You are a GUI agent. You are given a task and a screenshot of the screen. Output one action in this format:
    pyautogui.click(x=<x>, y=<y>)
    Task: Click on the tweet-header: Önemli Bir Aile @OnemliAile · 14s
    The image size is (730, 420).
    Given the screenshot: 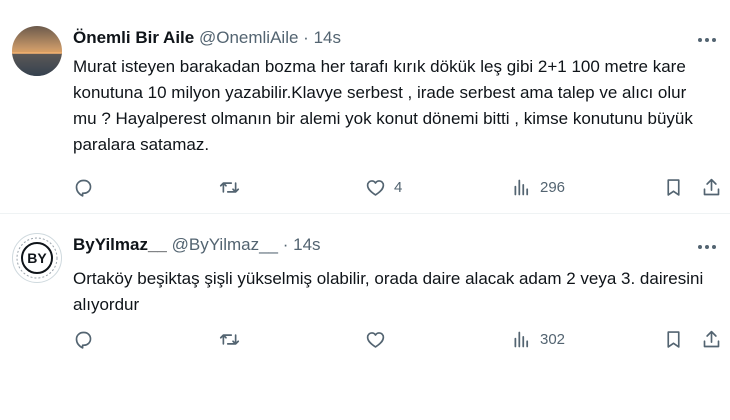 What is the action you would take?
    pyautogui.click(x=207, y=38)
    